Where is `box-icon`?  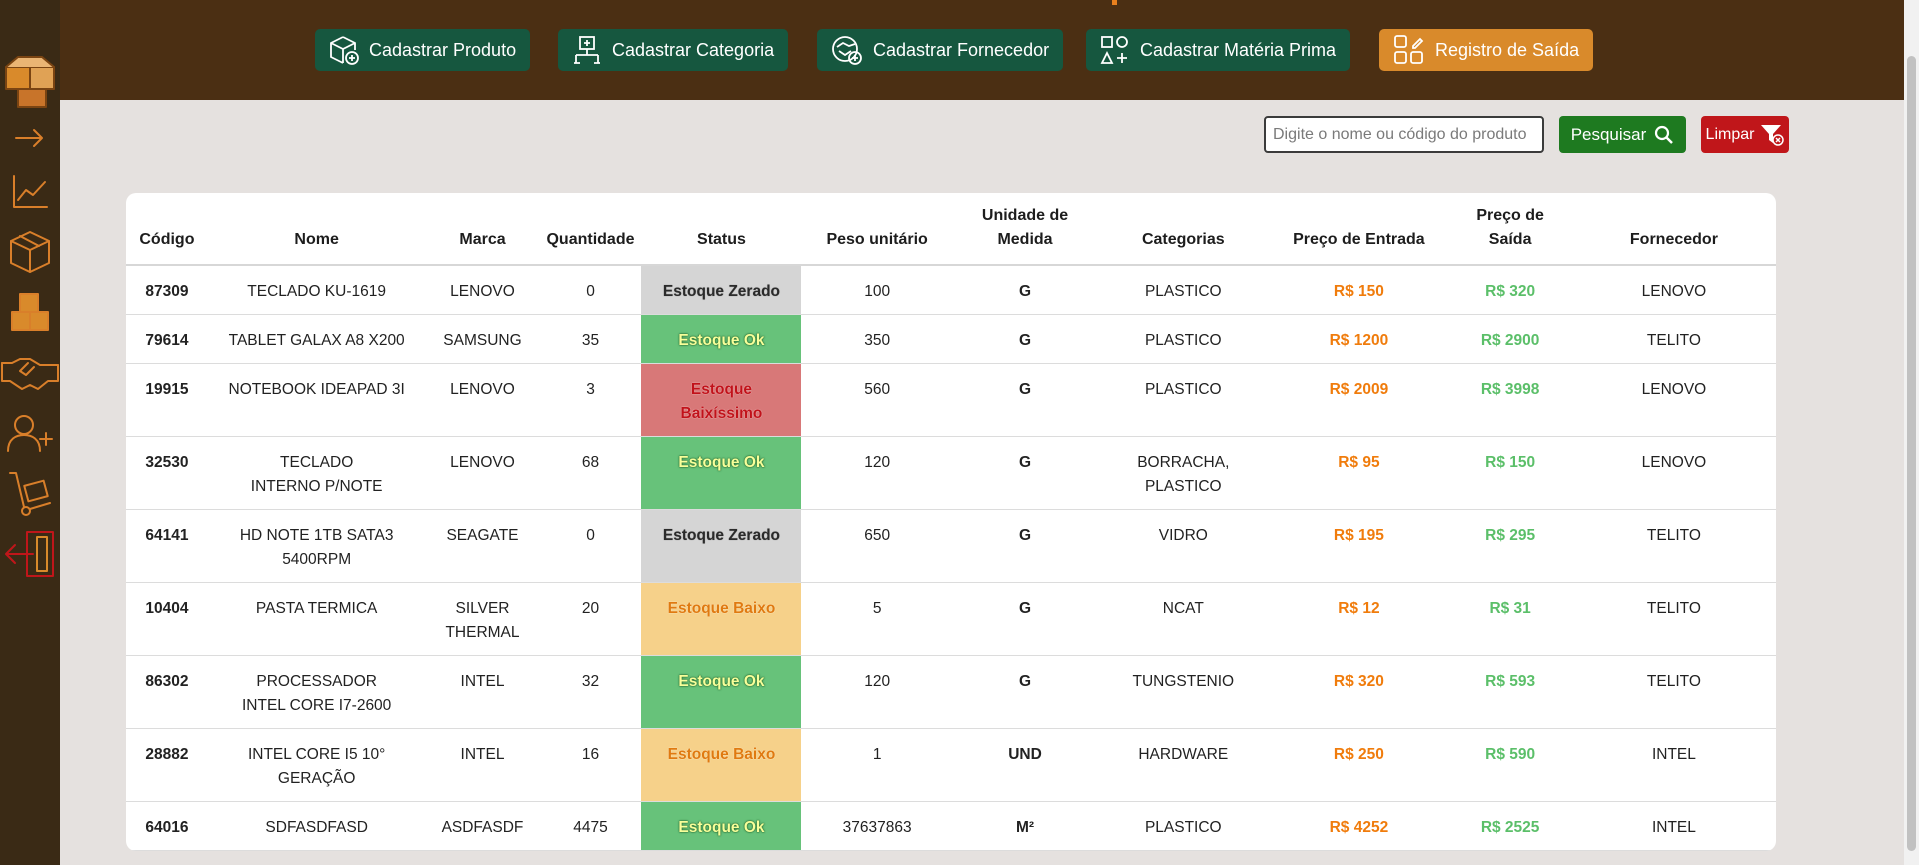
box-icon is located at coordinates (30, 252).